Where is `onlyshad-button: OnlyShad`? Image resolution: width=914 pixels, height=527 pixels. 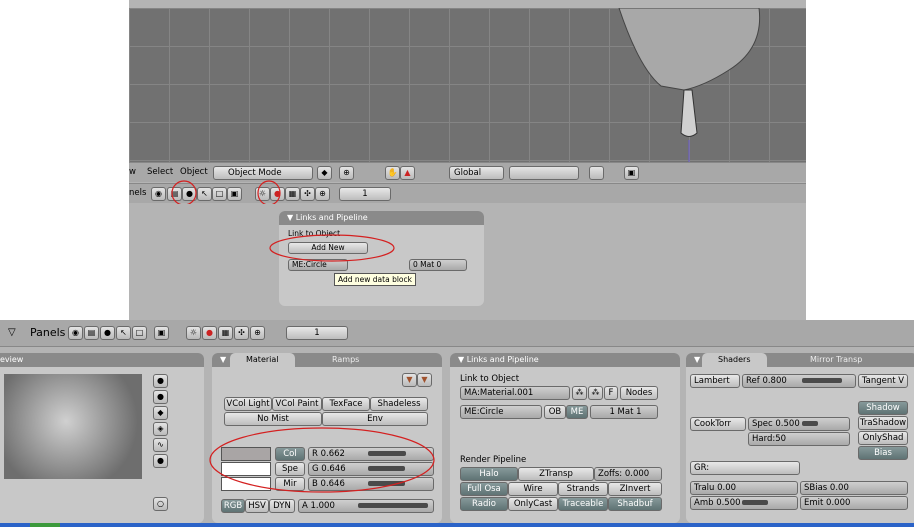 onlyshad-button: OnlyShad is located at coordinates (883, 438).